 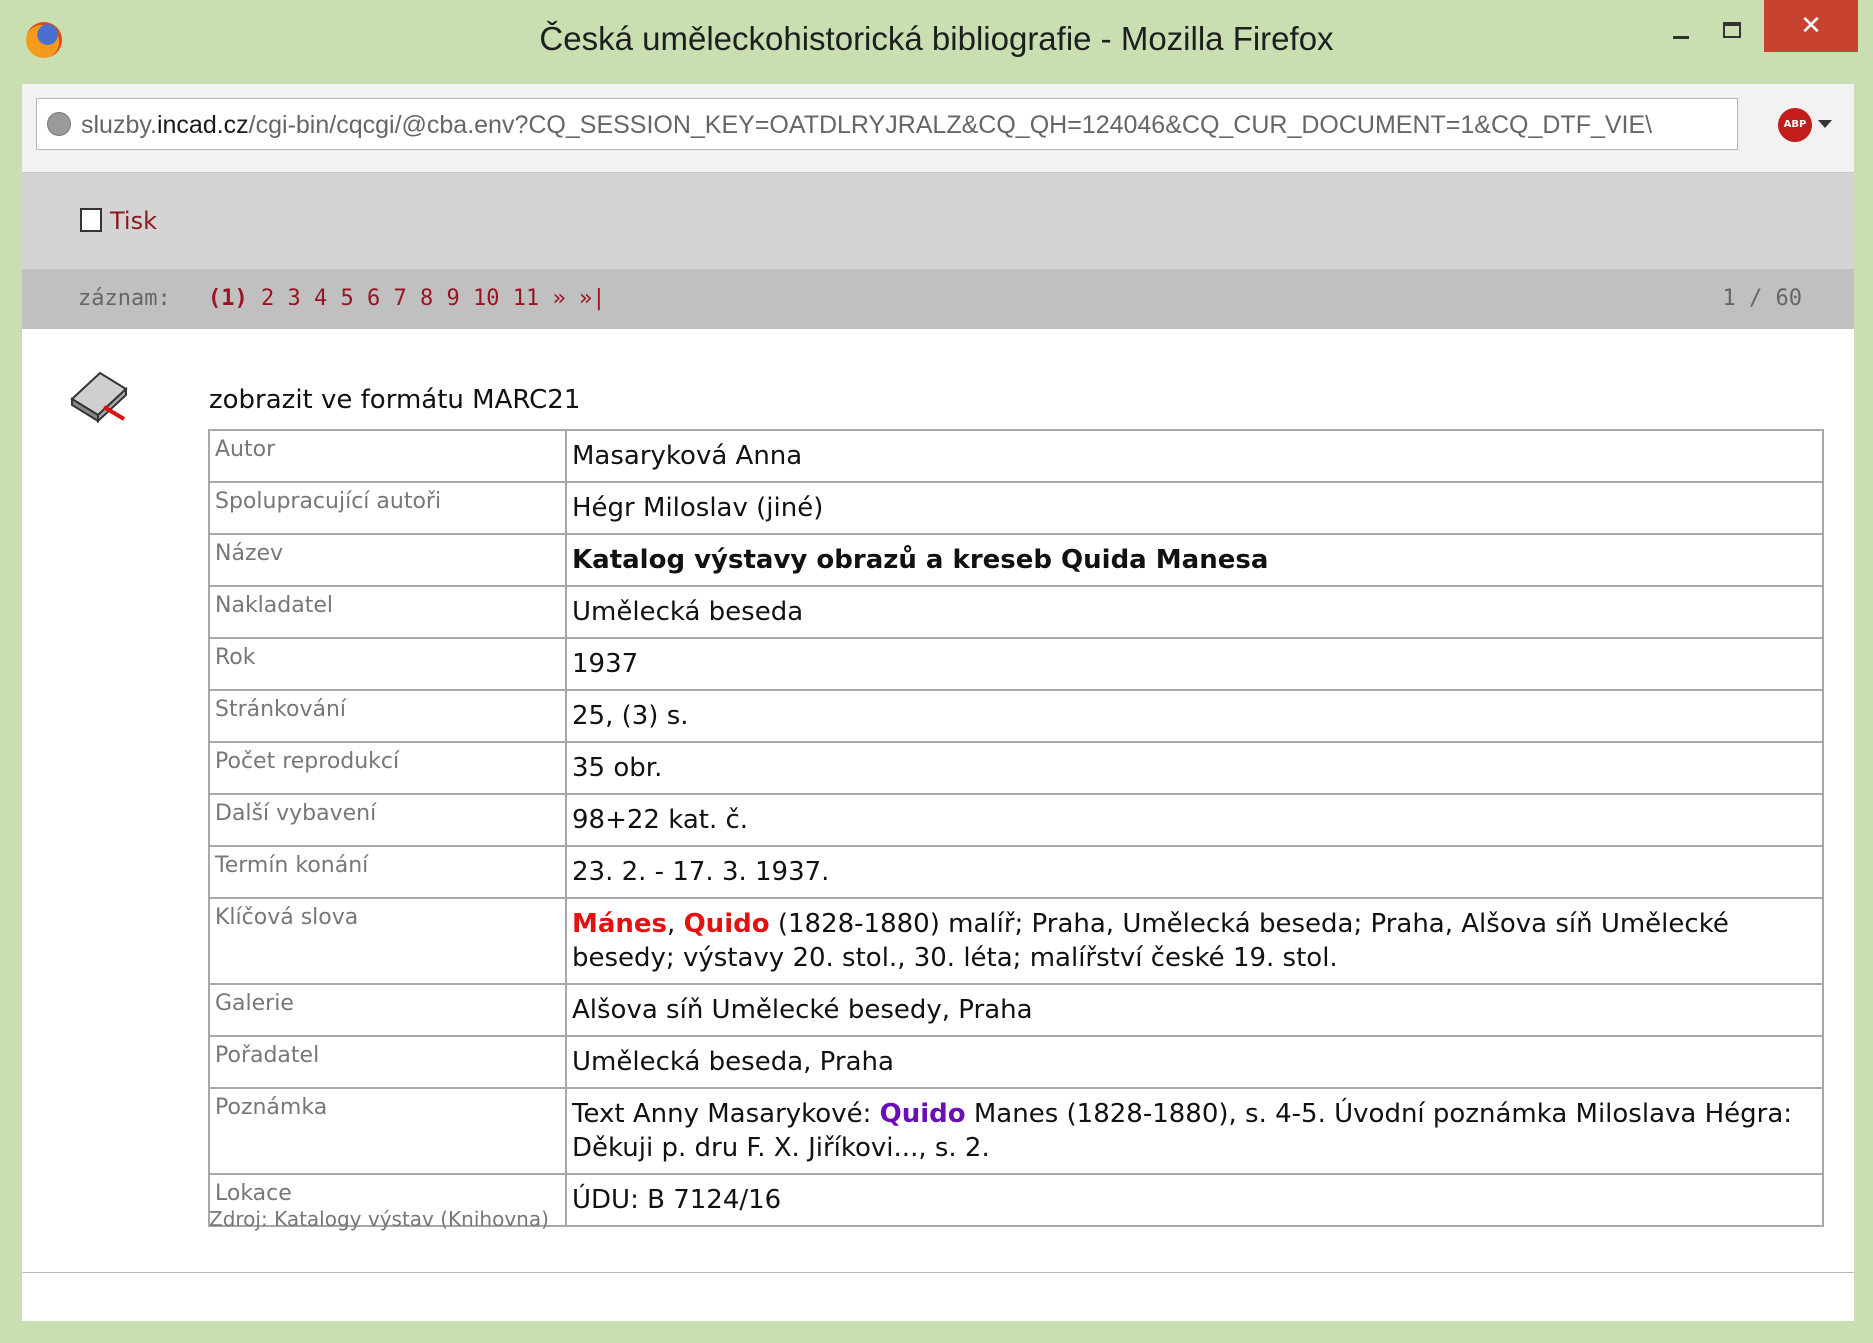 What do you see at coordinates (1194, 716) in the screenshot?
I see `field-value: 25, (3) s.` at bounding box center [1194, 716].